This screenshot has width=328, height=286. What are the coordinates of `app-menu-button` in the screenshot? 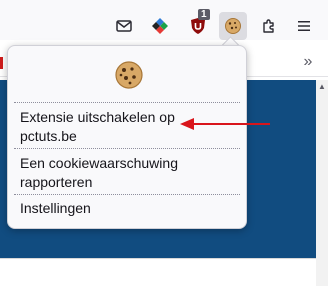 It's located at (304, 26).